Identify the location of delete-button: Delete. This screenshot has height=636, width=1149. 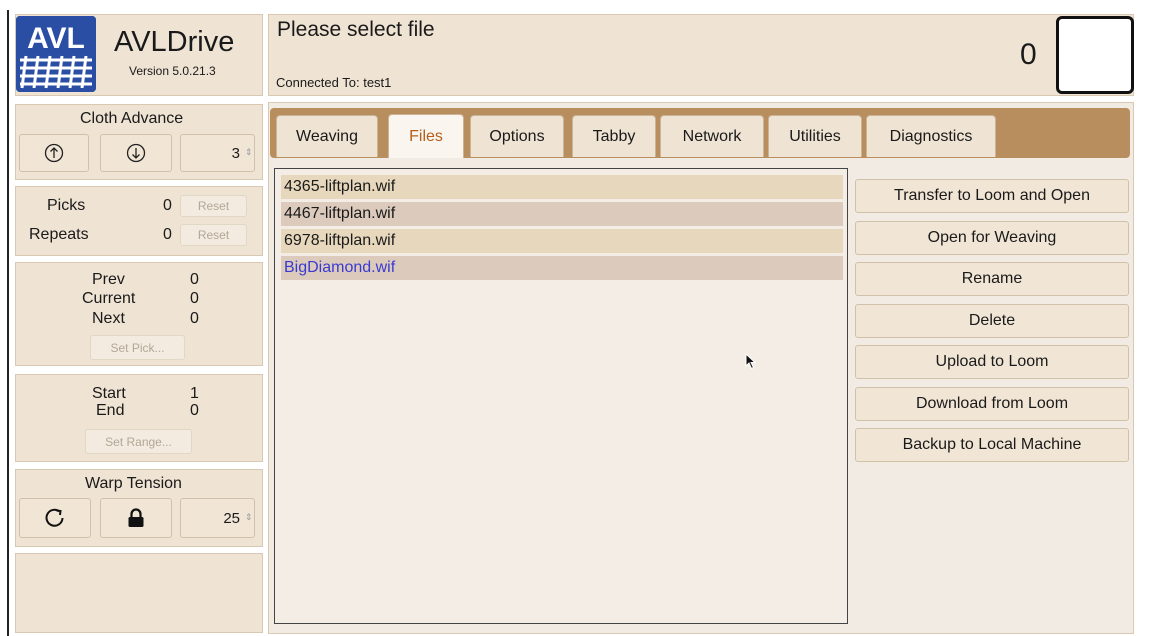
(992, 321).